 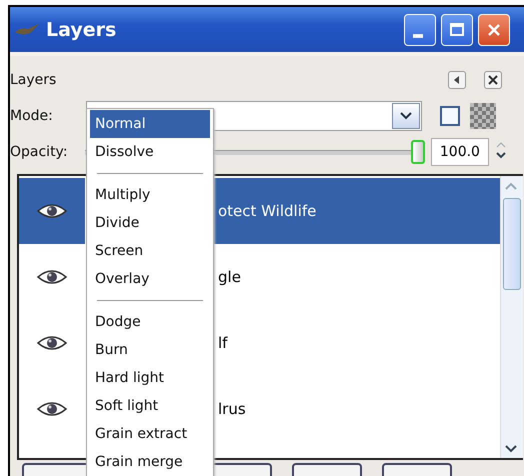 What do you see at coordinates (420, 30) in the screenshot?
I see `minimize-button` at bounding box center [420, 30].